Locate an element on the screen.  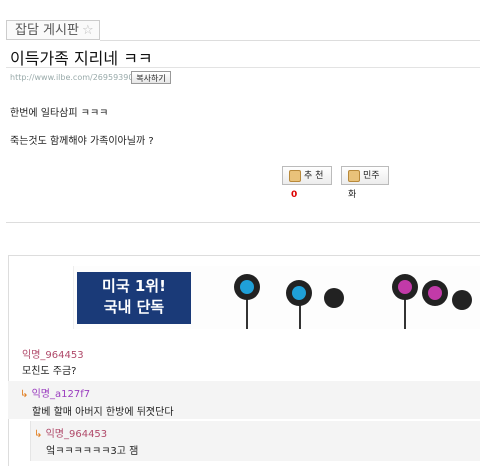
reply-author-name: 익명_a127f7 is located at coordinates (61, 394).